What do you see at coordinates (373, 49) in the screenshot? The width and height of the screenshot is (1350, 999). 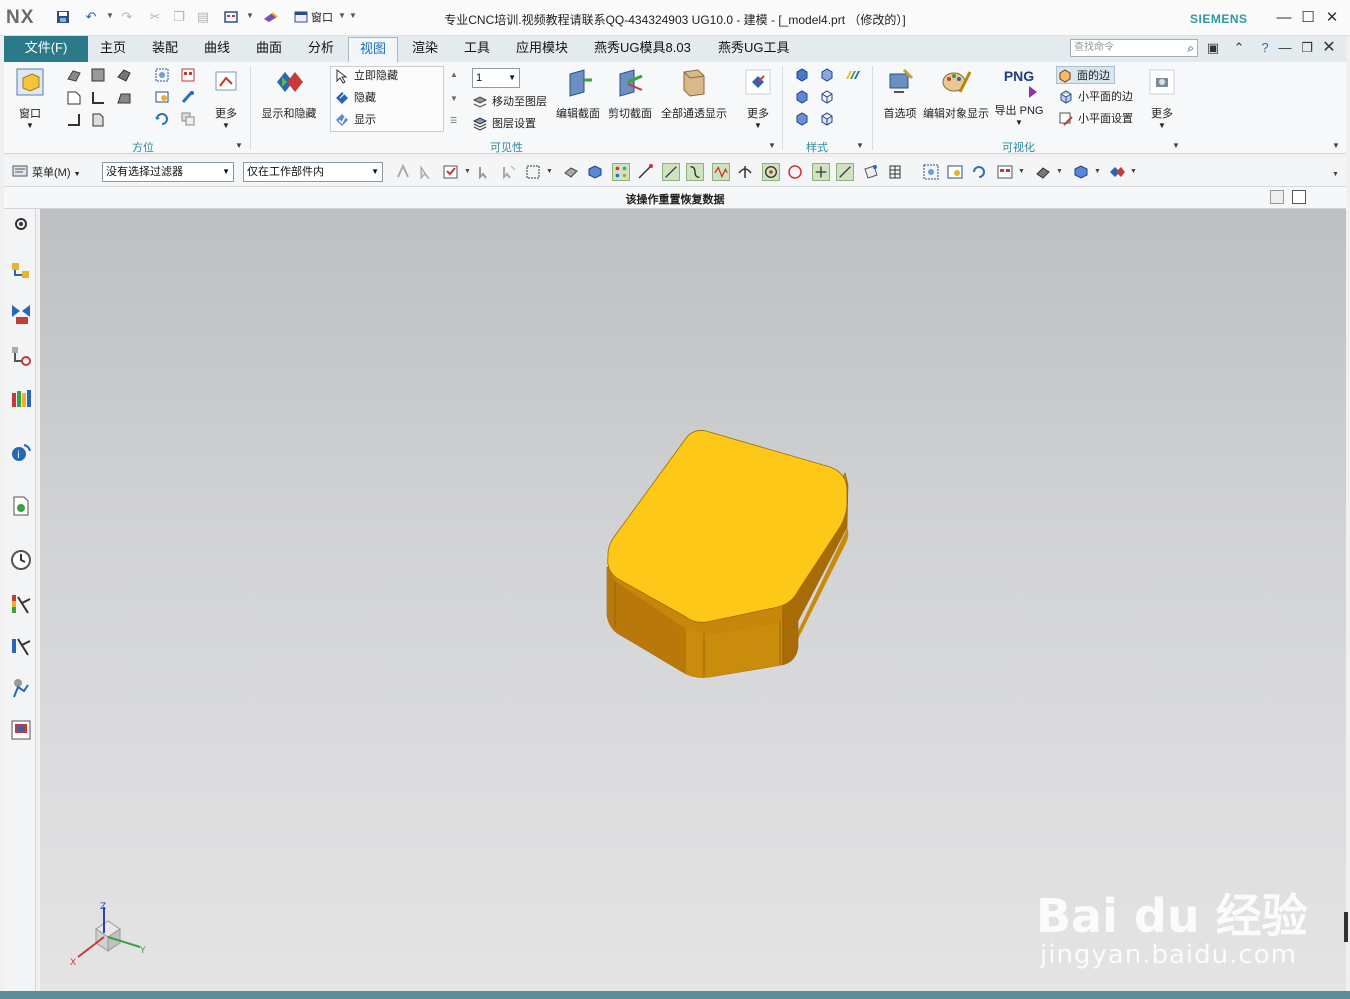 I see `tab-view: 视图` at bounding box center [373, 49].